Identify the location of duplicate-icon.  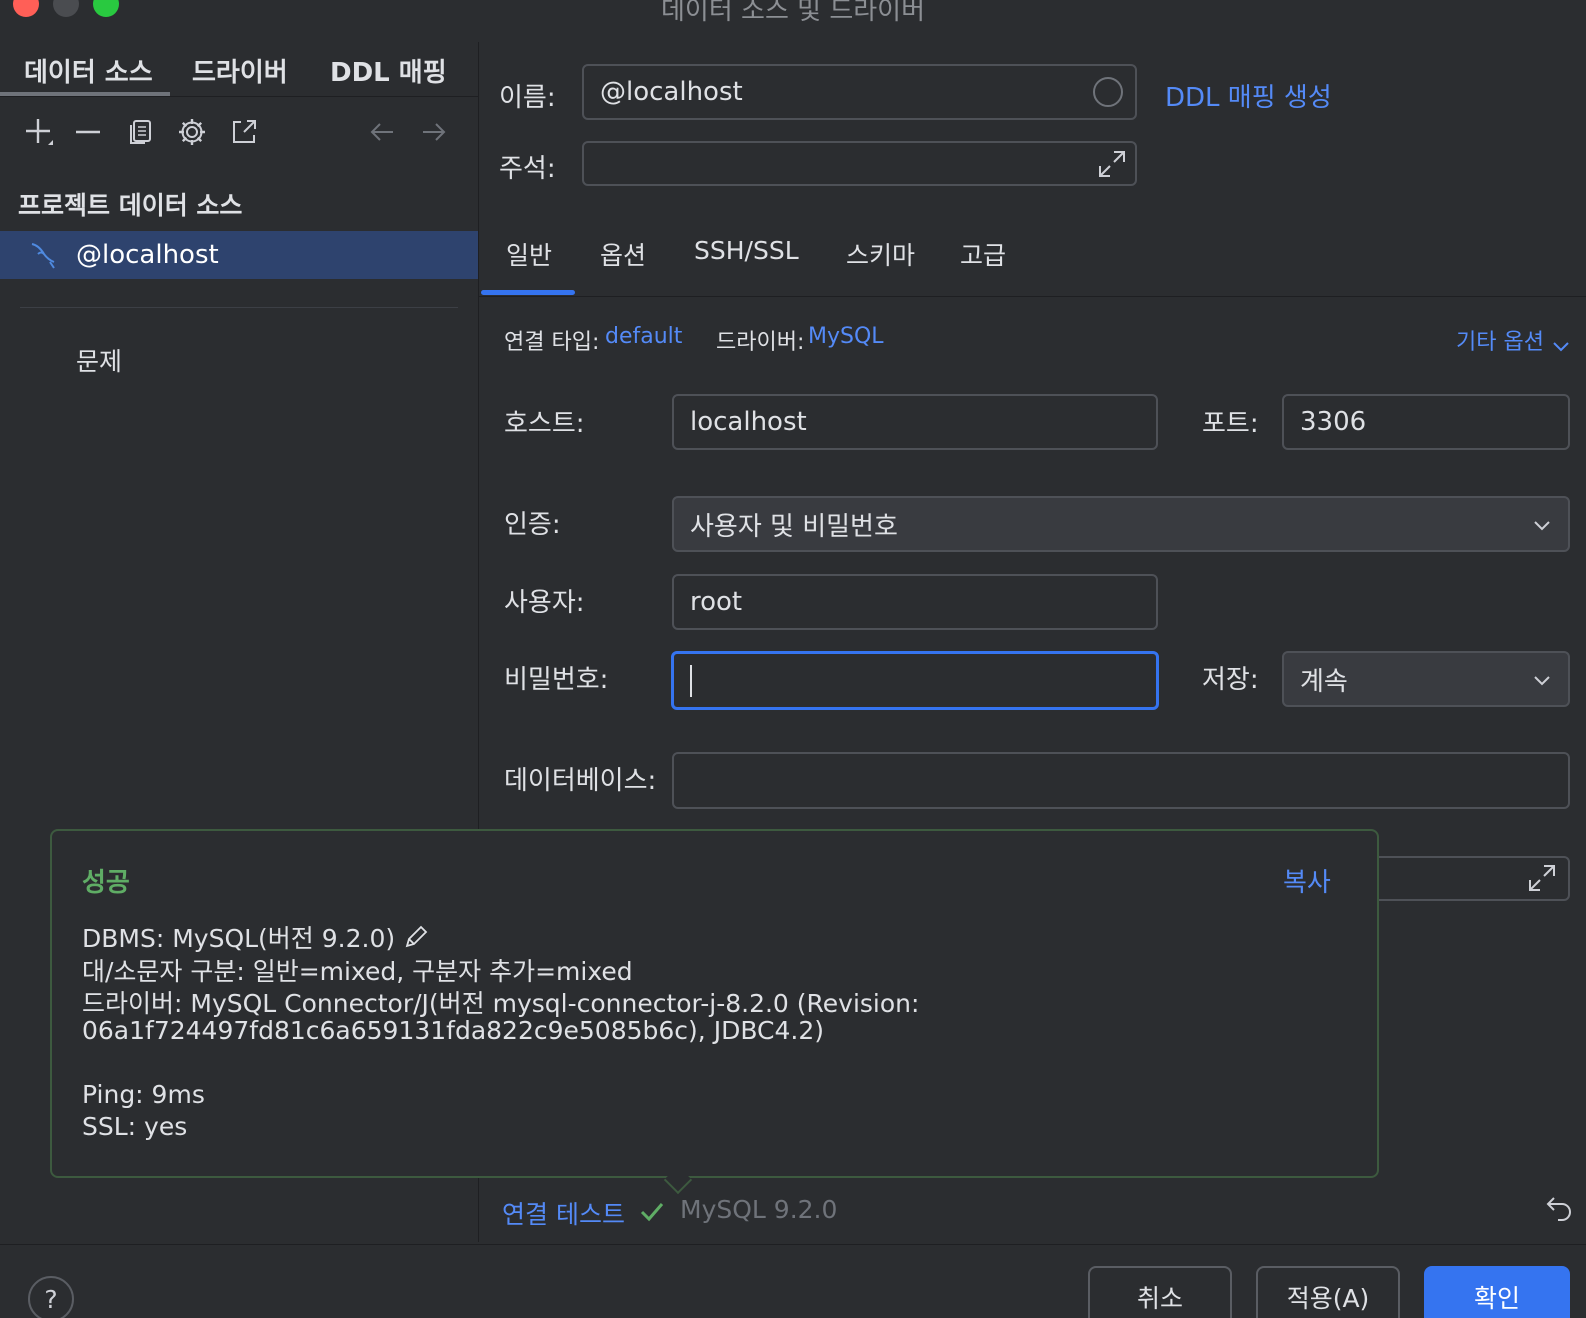
(140, 132).